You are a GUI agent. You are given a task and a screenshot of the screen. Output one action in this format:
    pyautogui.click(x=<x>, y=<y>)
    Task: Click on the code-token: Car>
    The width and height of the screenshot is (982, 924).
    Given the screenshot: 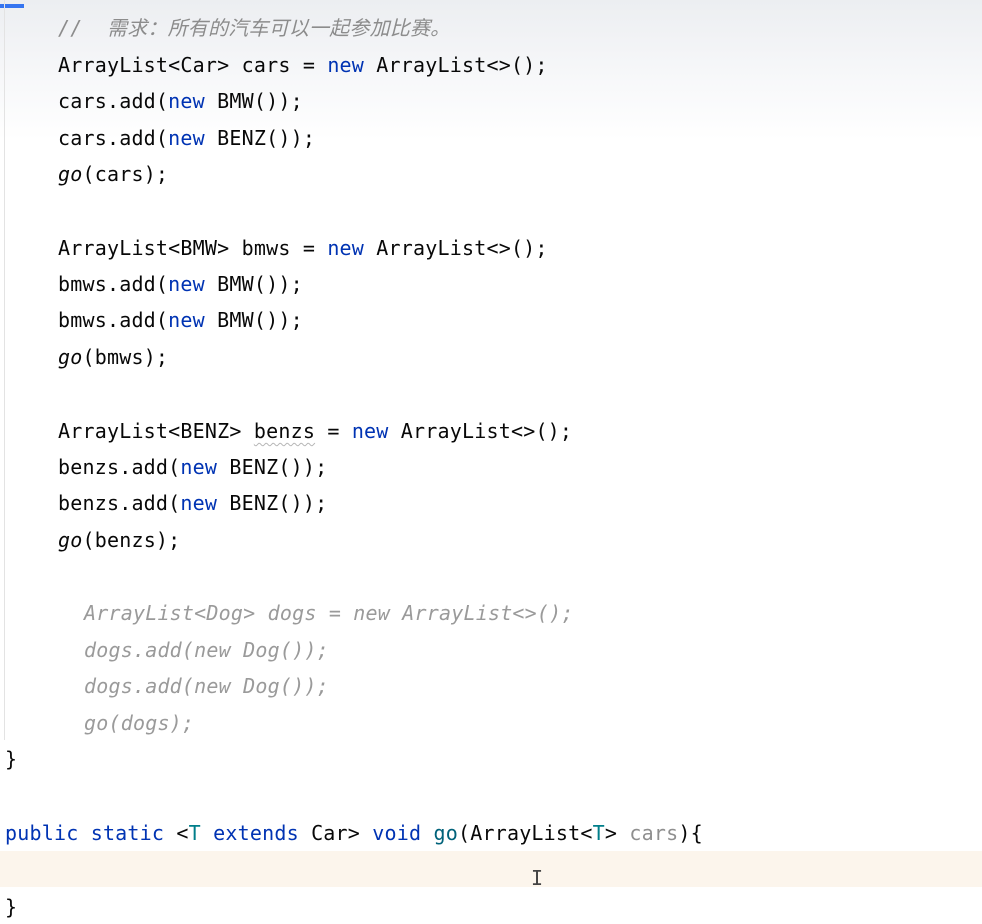 What is the action you would take?
    pyautogui.click(x=335, y=833)
    